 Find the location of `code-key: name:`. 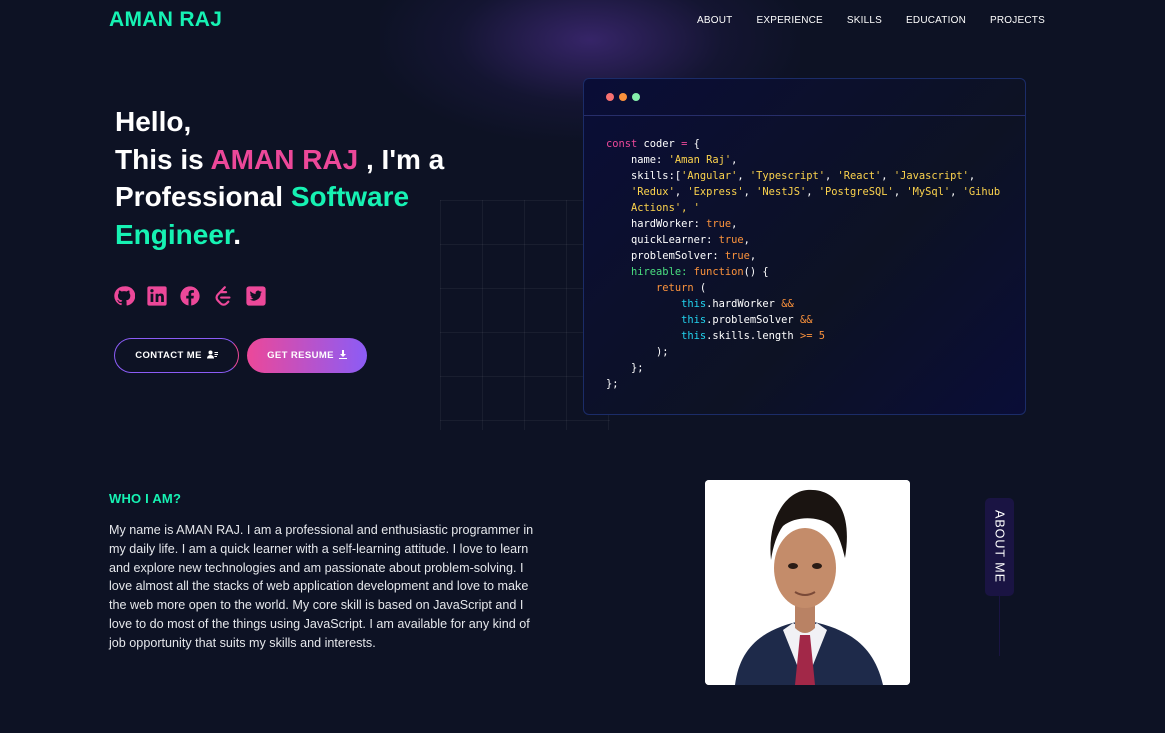

code-key: name: is located at coordinates (650, 160).